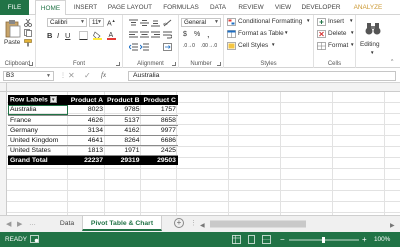 The height and width of the screenshot is (247, 400). I want to click on delete-cells-icon, so click(321, 34).